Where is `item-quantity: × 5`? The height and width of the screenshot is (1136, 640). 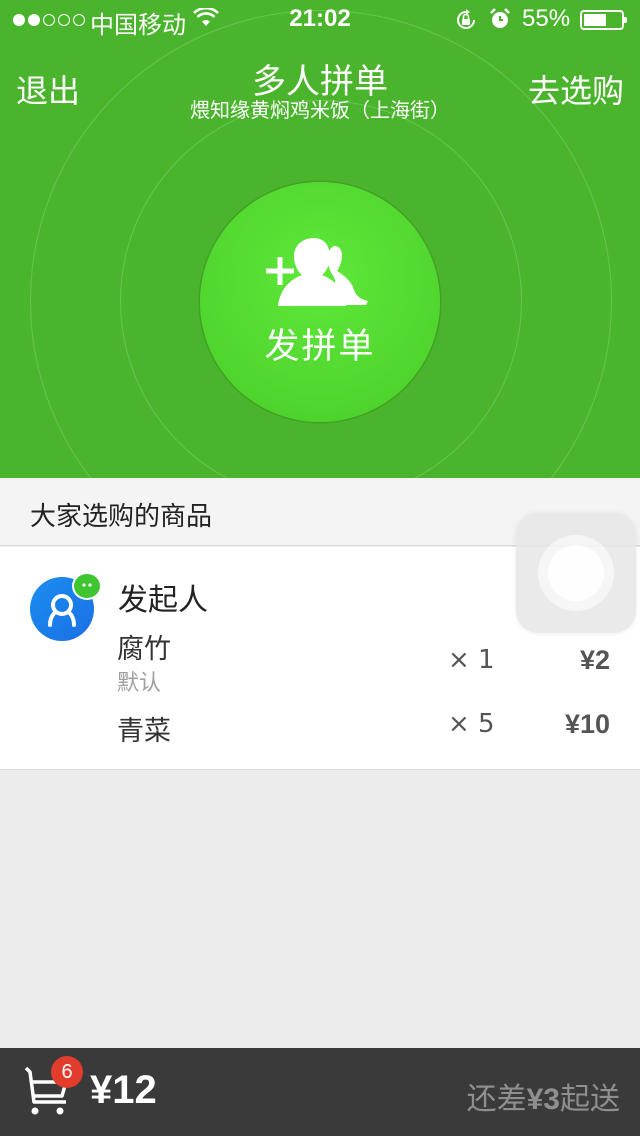
item-quantity: × 5 is located at coordinates (471, 724).